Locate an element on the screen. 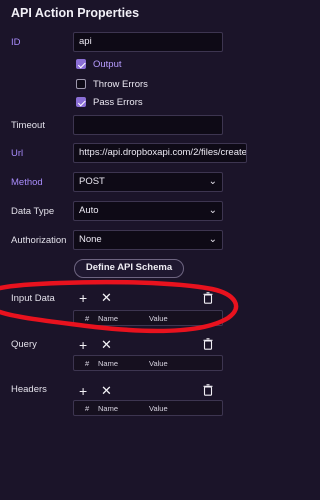 The image size is (320, 500). output-checkbox is located at coordinates (81, 64).